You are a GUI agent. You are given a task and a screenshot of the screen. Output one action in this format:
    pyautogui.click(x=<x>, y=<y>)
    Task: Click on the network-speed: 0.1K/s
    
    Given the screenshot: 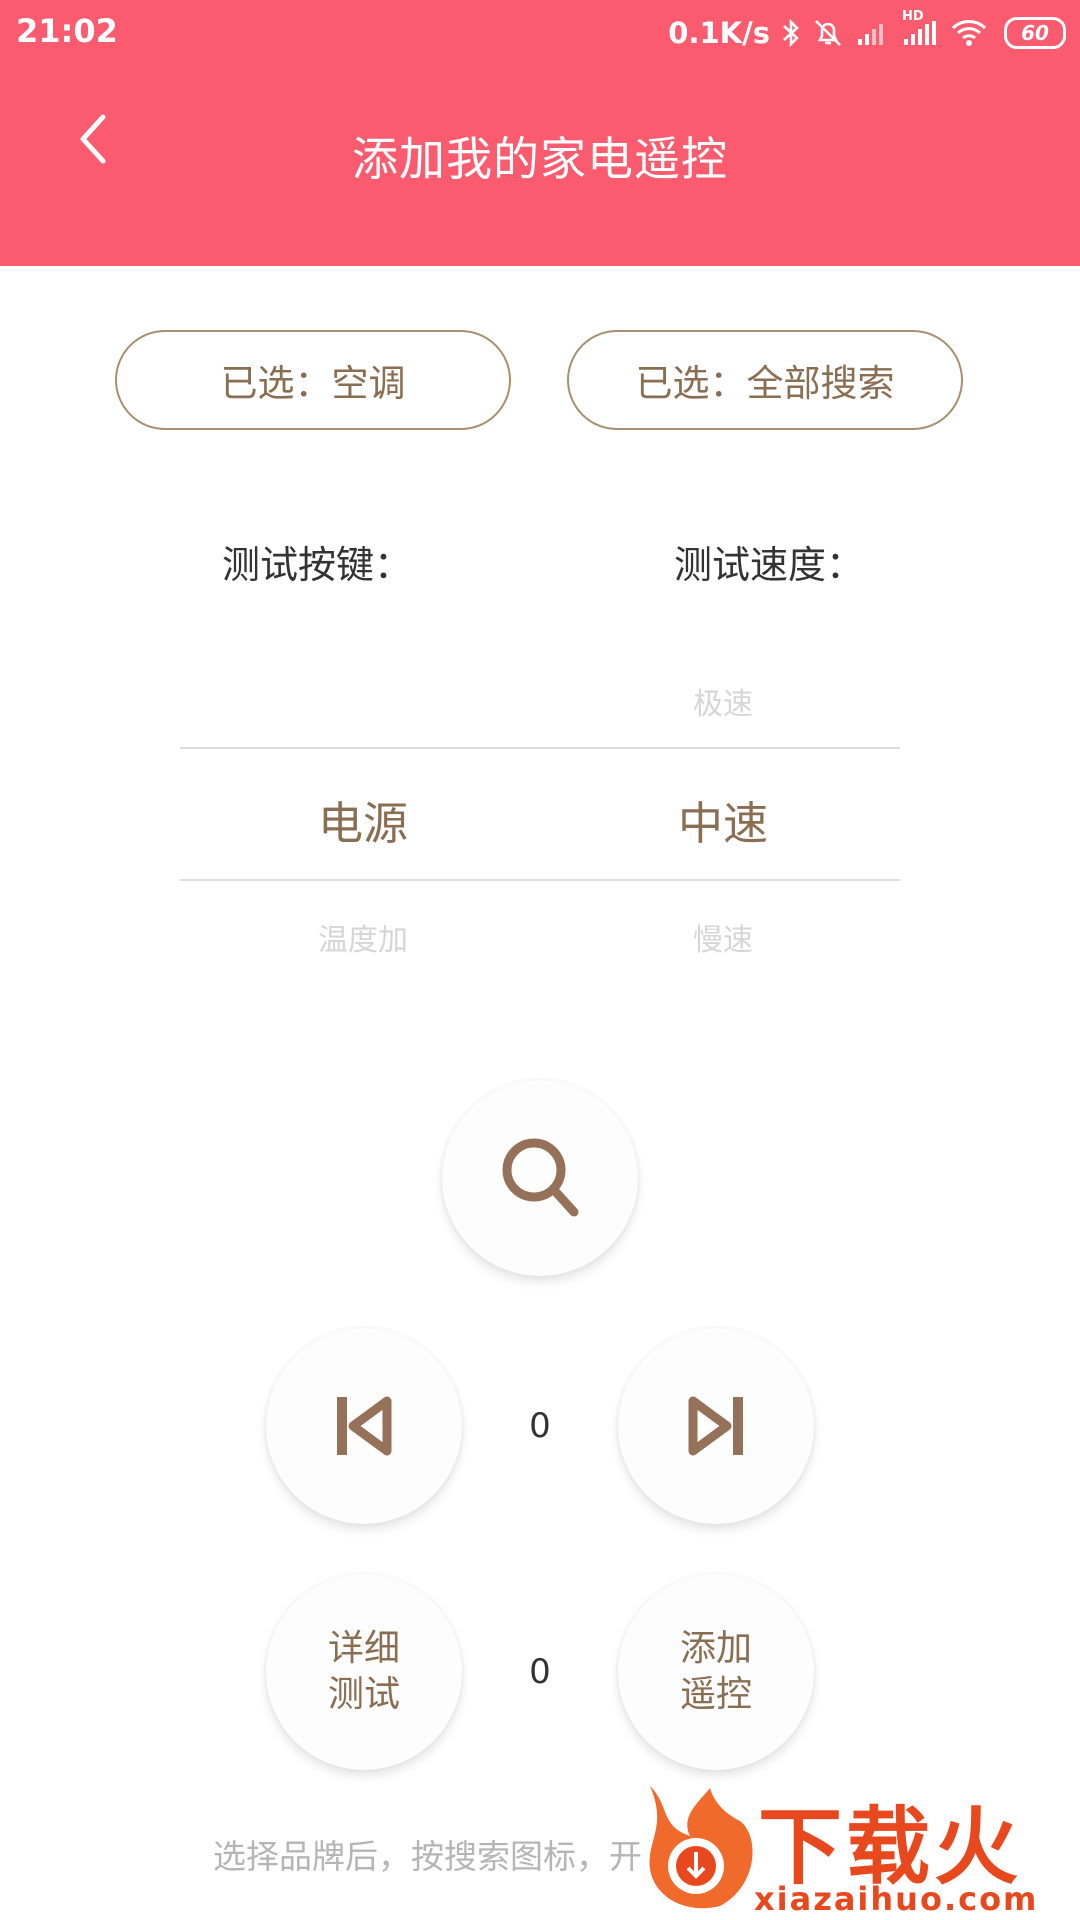 What is the action you would take?
    pyautogui.click(x=719, y=33)
    